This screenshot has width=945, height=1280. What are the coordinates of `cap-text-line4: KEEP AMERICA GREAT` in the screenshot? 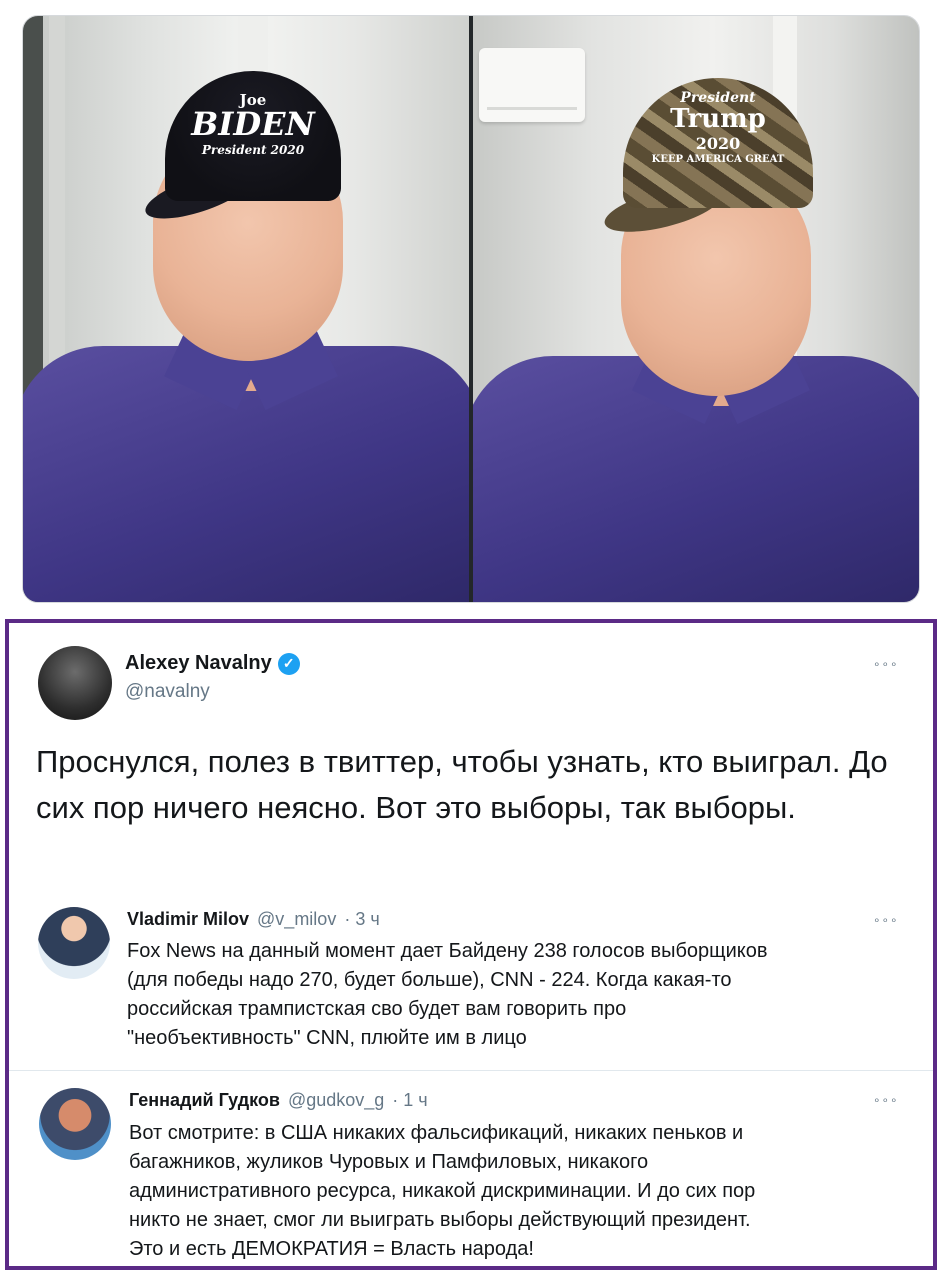 It's located at (718, 159).